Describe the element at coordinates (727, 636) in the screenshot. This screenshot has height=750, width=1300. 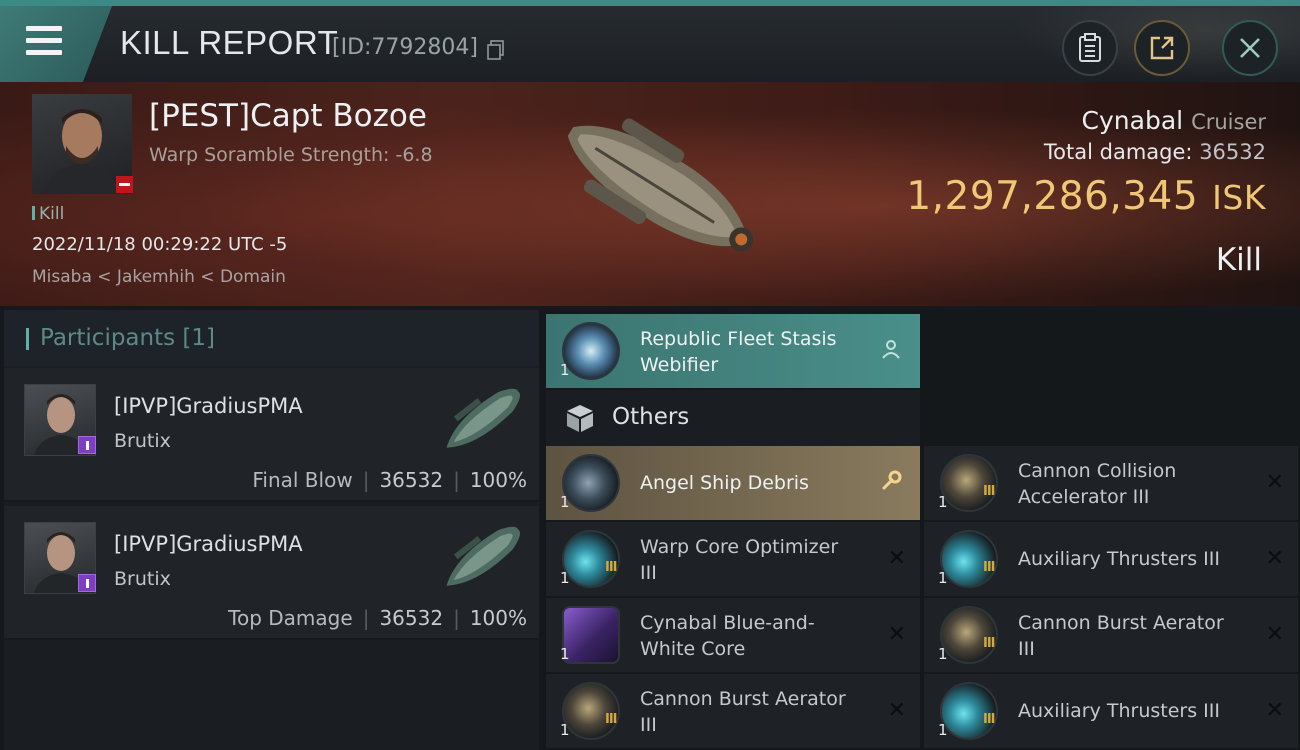
I see `item-label: Cynabal Blue-and-White Core` at that location.